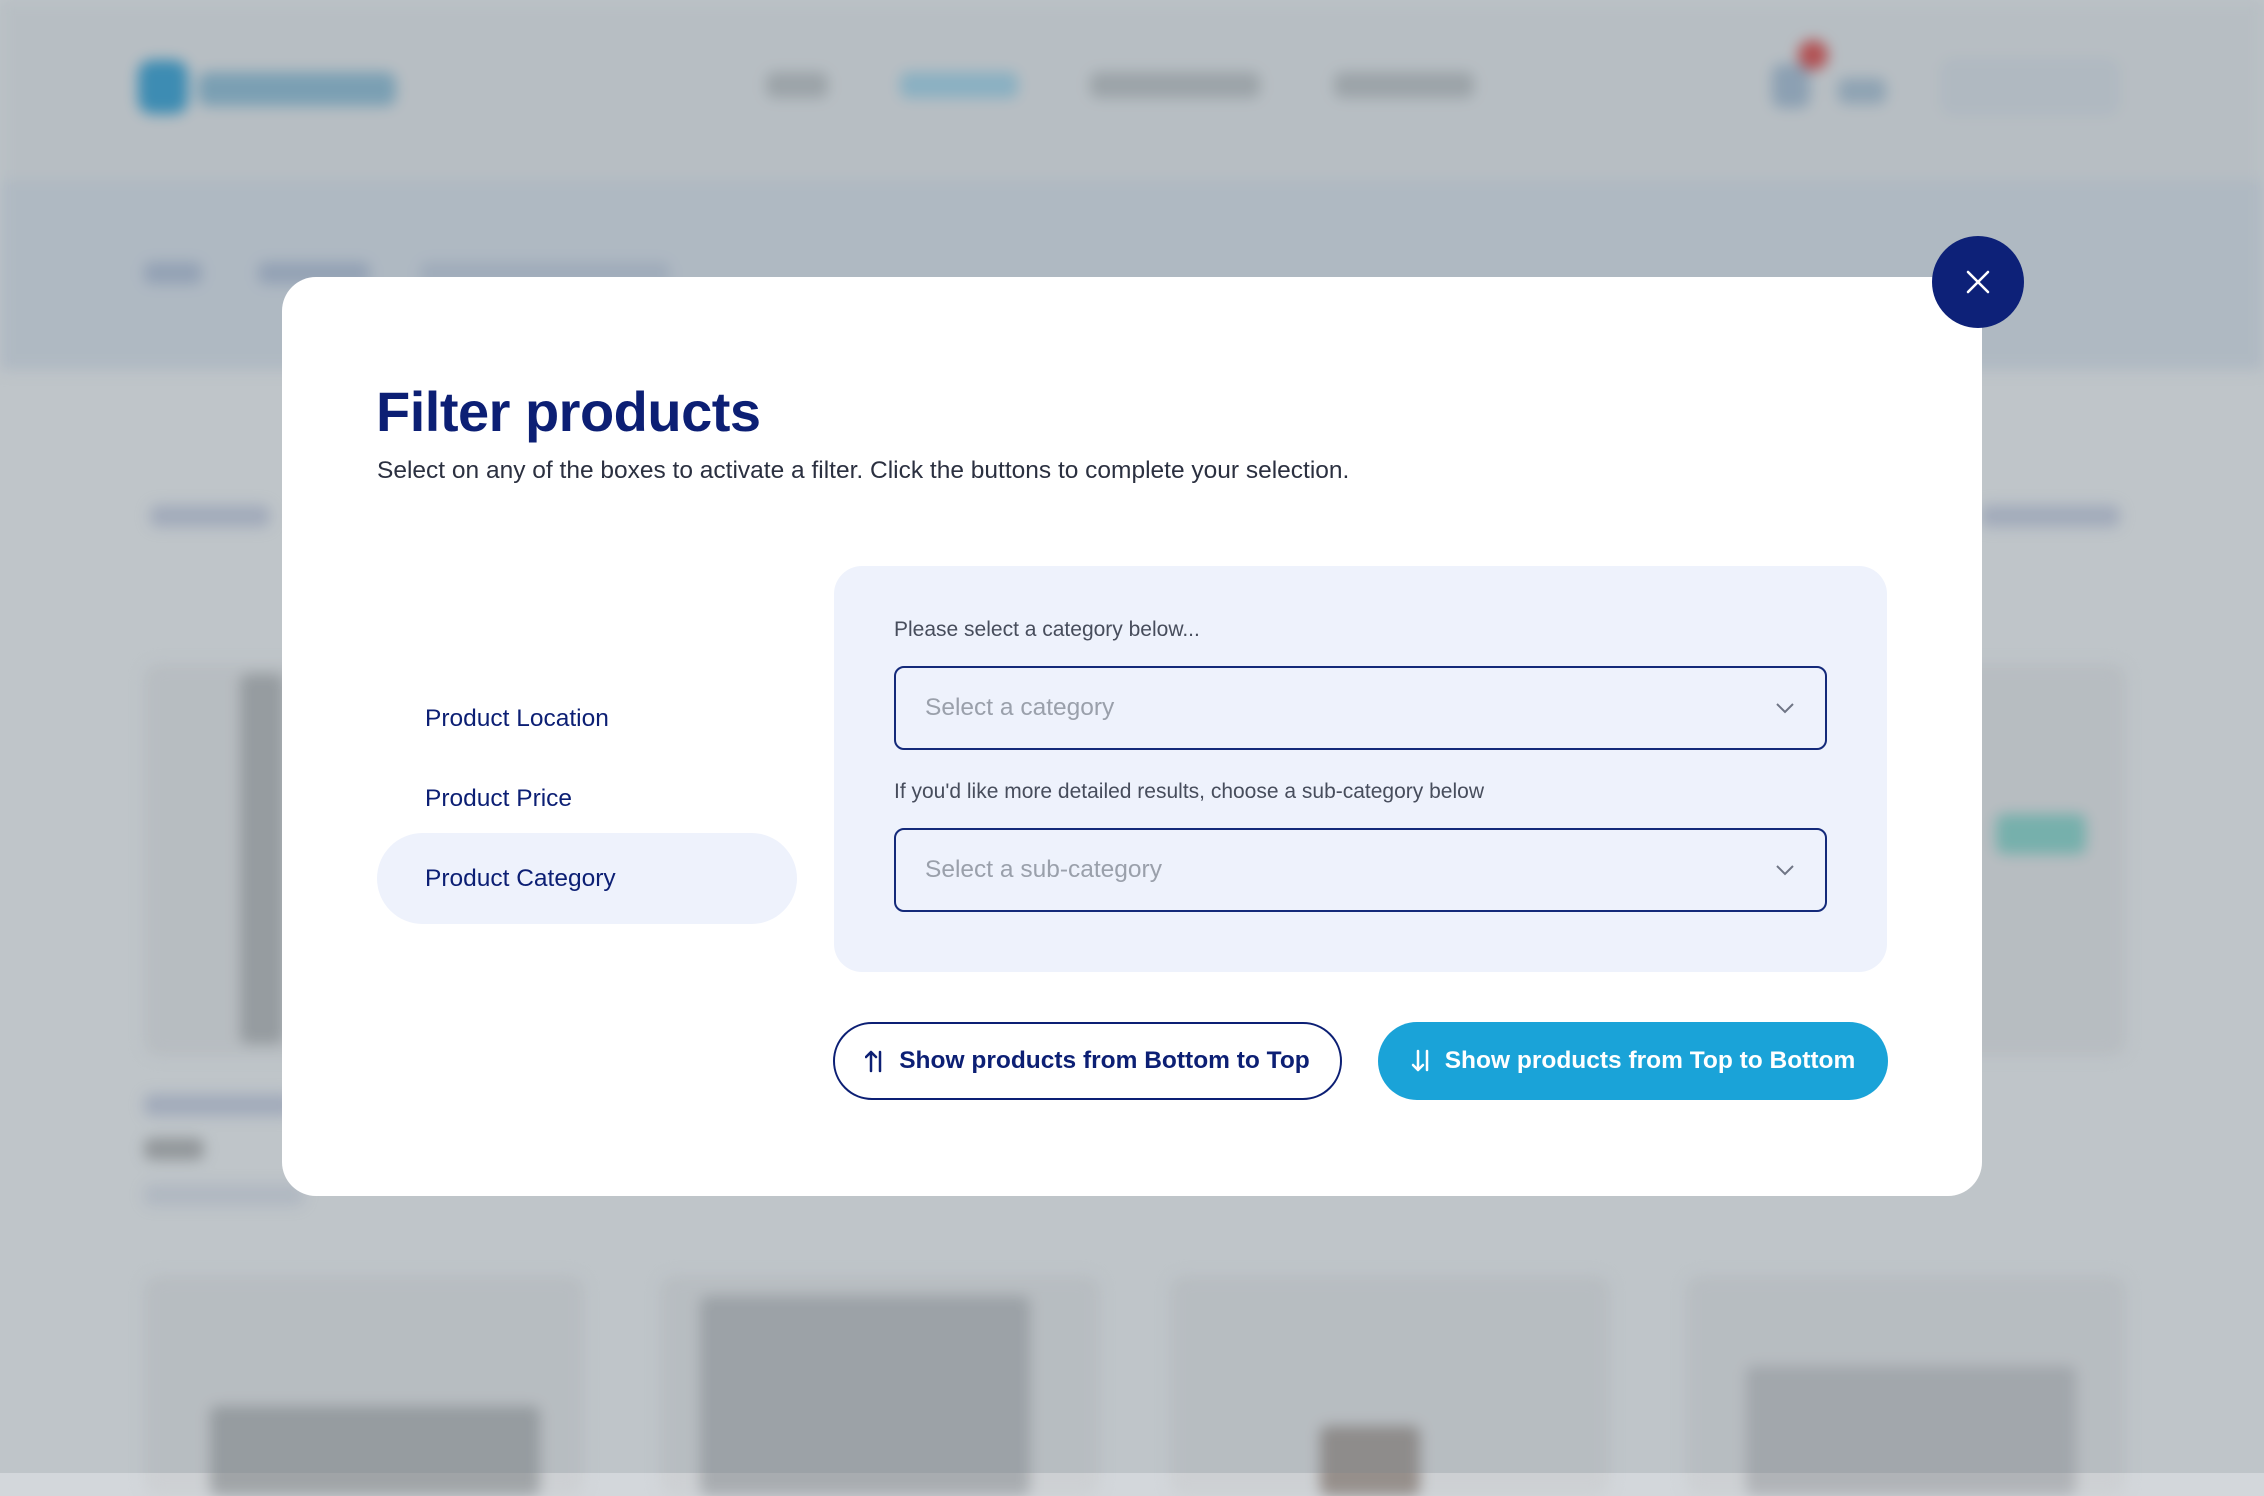 The height and width of the screenshot is (1496, 2264). Describe the element at coordinates (1422, 1061) in the screenshot. I see `sort-down-icon` at that location.